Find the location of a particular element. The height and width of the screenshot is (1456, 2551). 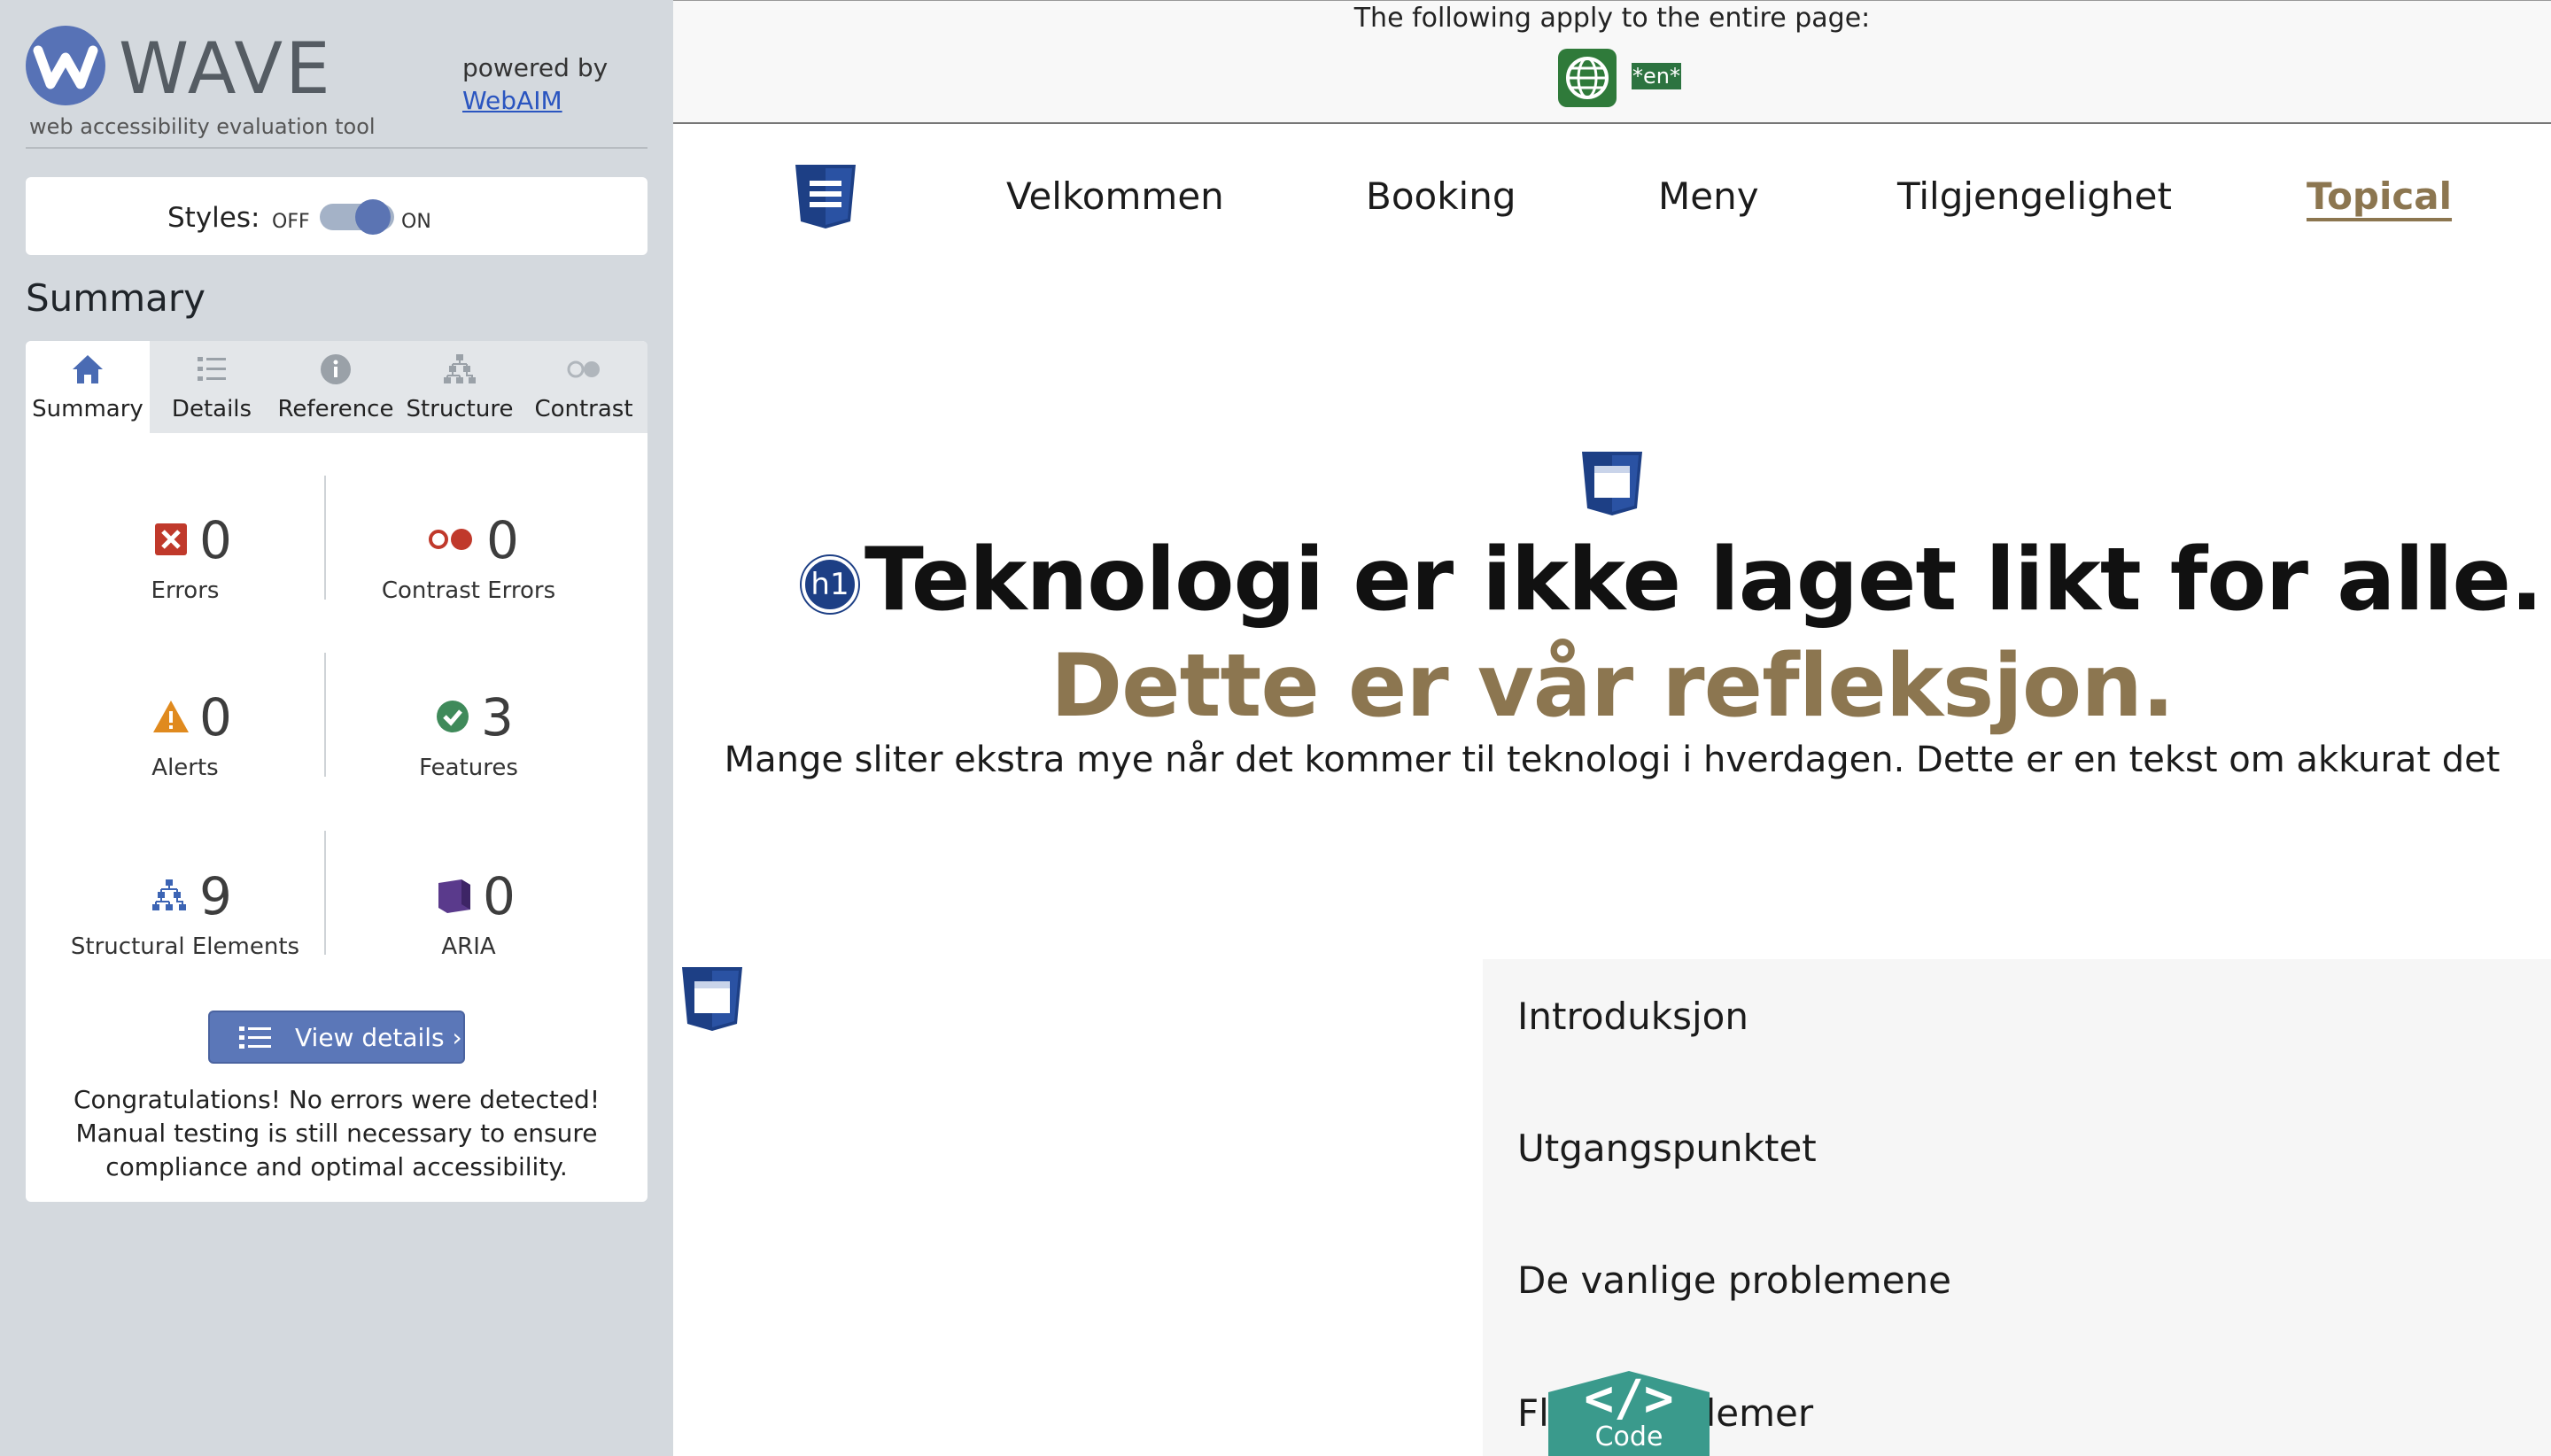

features-count: 3 is located at coordinates (498, 717).